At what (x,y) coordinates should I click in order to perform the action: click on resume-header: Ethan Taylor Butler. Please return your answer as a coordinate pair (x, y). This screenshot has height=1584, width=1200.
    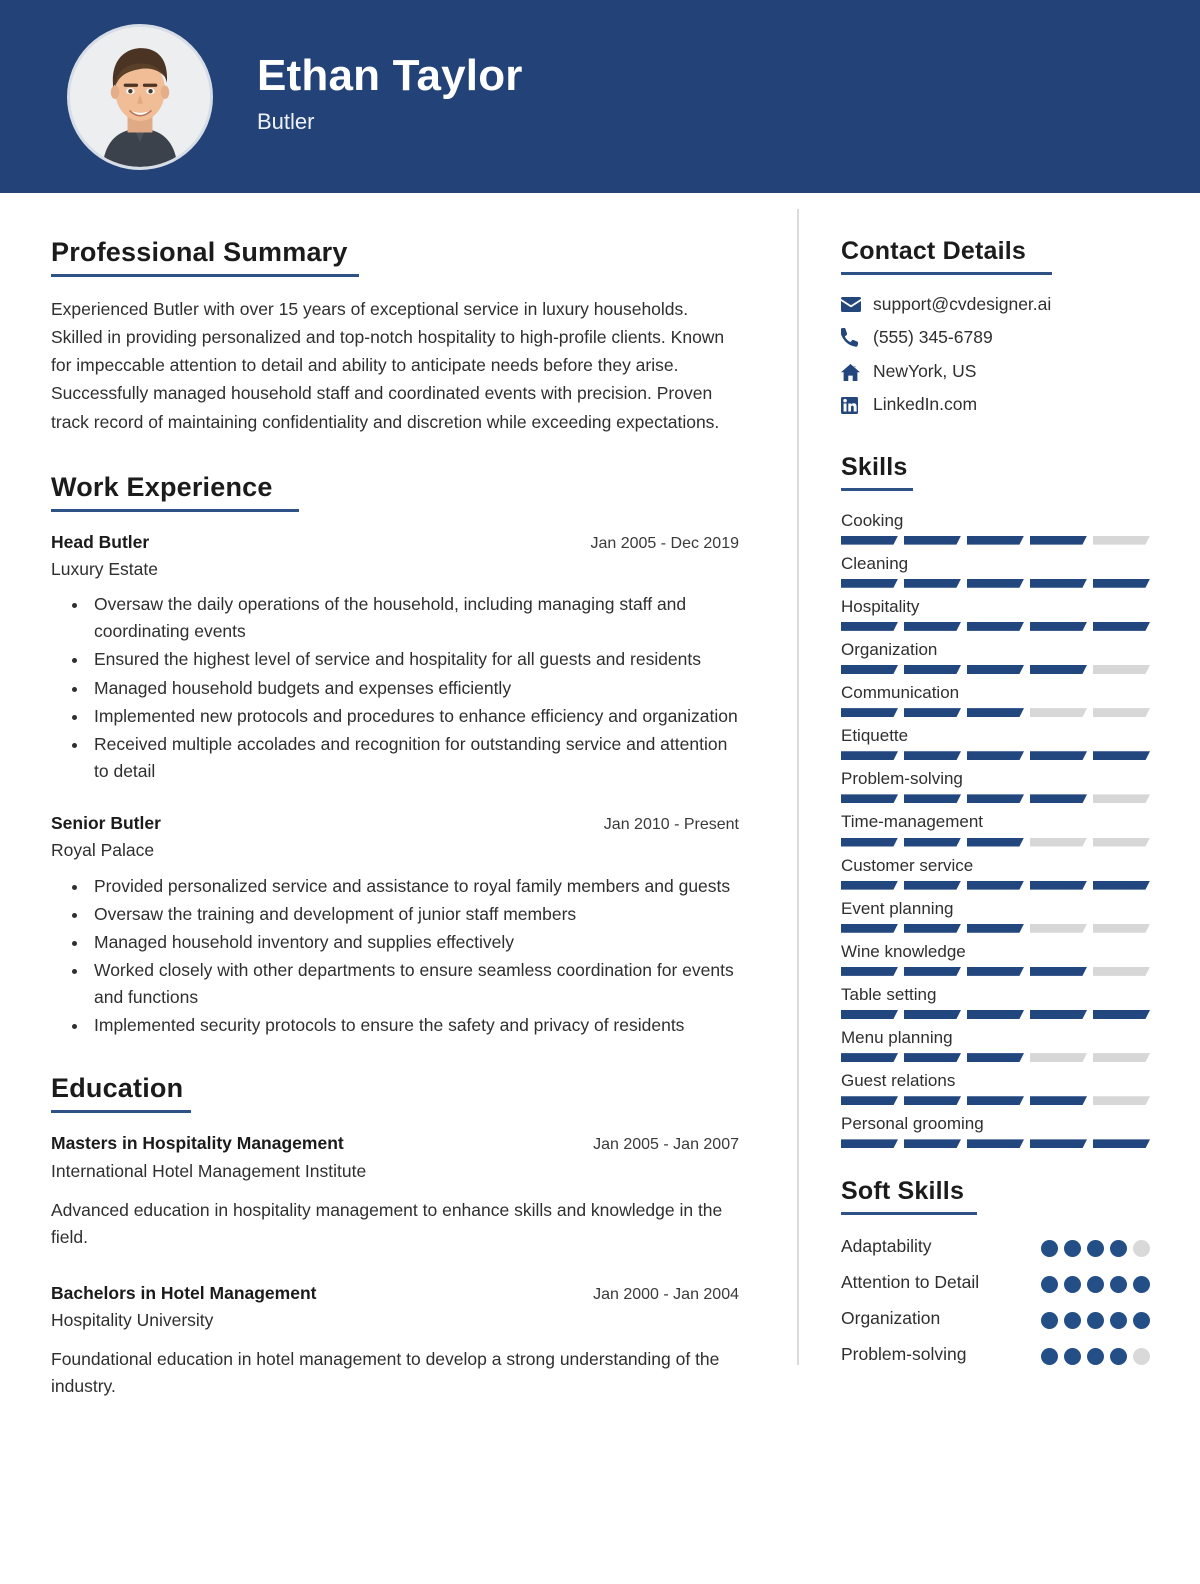
    Looking at the image, I should click on (600, 96).